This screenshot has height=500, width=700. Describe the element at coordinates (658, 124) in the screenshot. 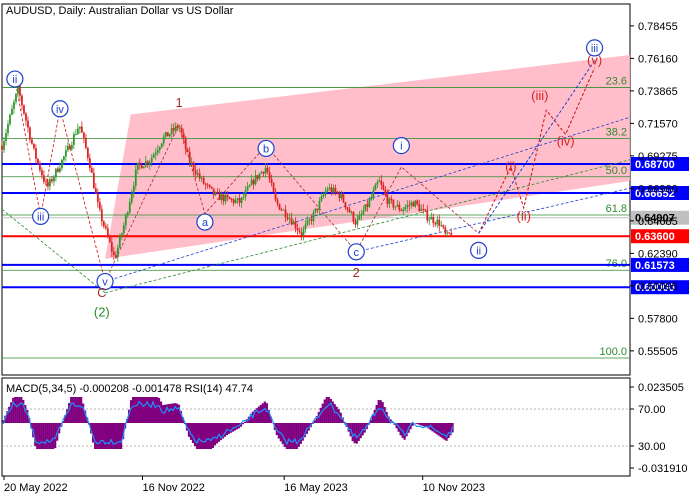

I see `price-tick-label: 0.71570` at that location.